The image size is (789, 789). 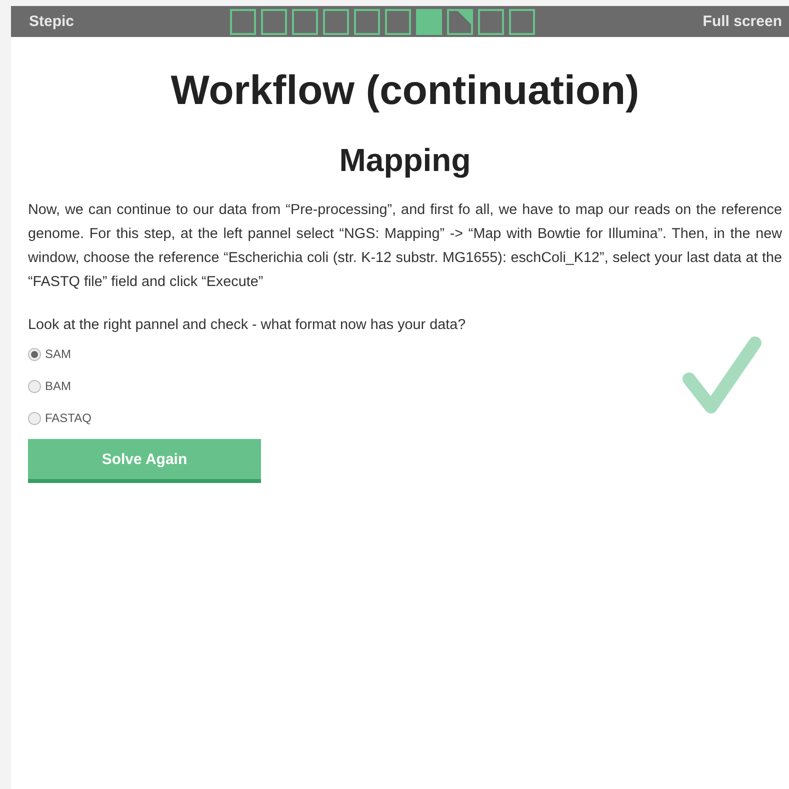 What do you see at coordinates (58, 354) in the screenshot?
I see `option-label: SAM` at bounding box center [58, 354].